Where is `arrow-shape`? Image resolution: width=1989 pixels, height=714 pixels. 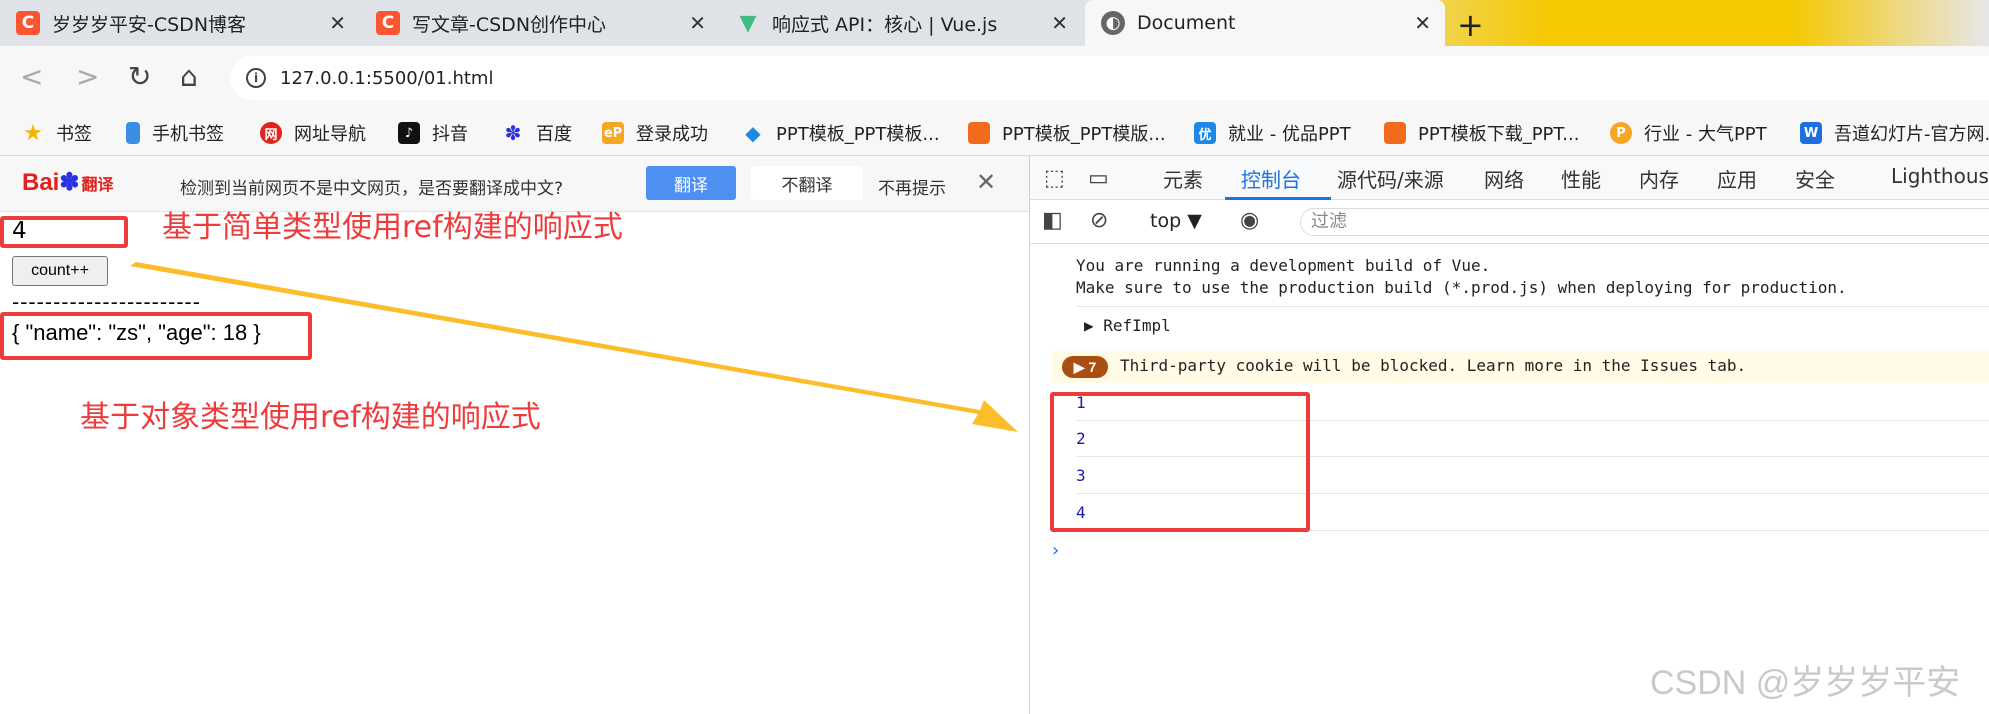 arrow-shape is located at coordinates (574, 347).